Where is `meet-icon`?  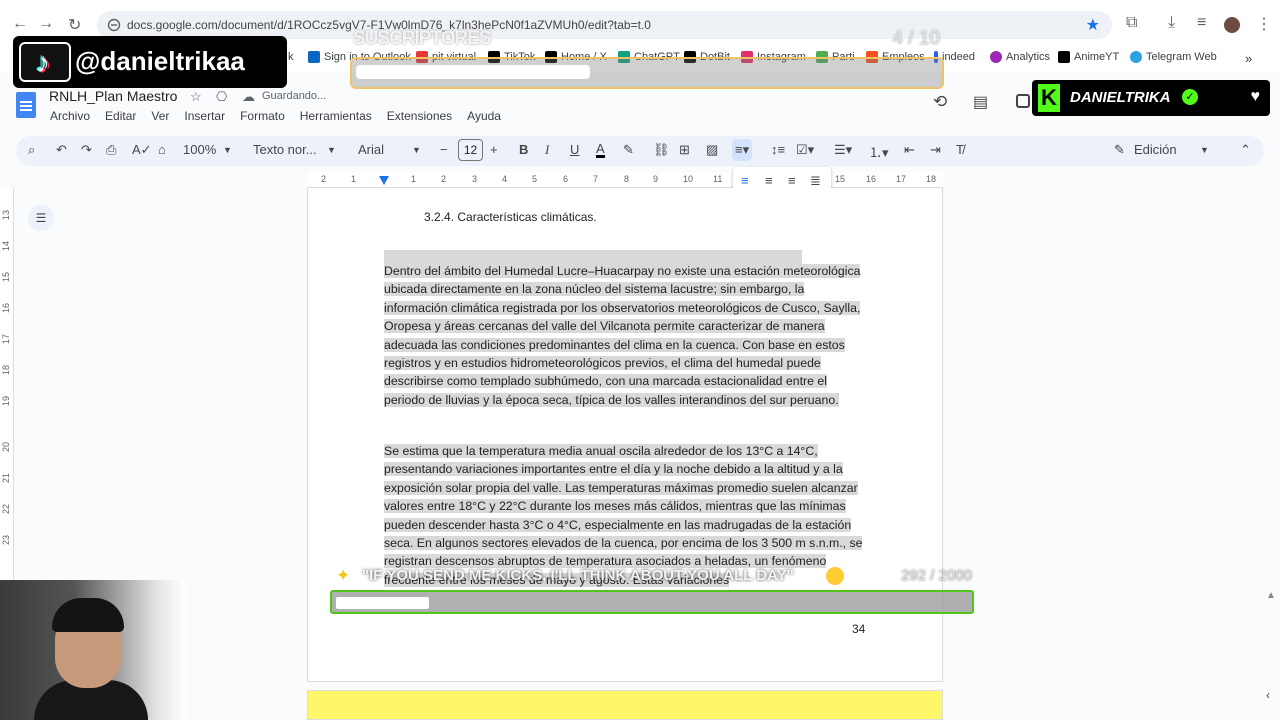
meet-icon is located at coordinates (1023, 101).